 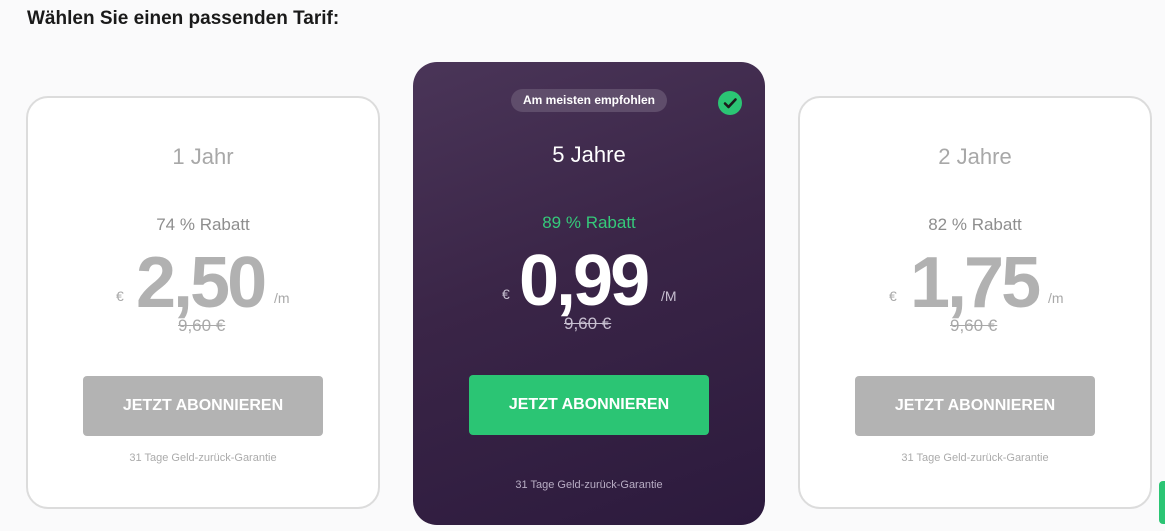 What do you see at coordinates (584, 281) in the screenshot?
I see `monthly-price: 0,99` at bounding box center [584, 281].